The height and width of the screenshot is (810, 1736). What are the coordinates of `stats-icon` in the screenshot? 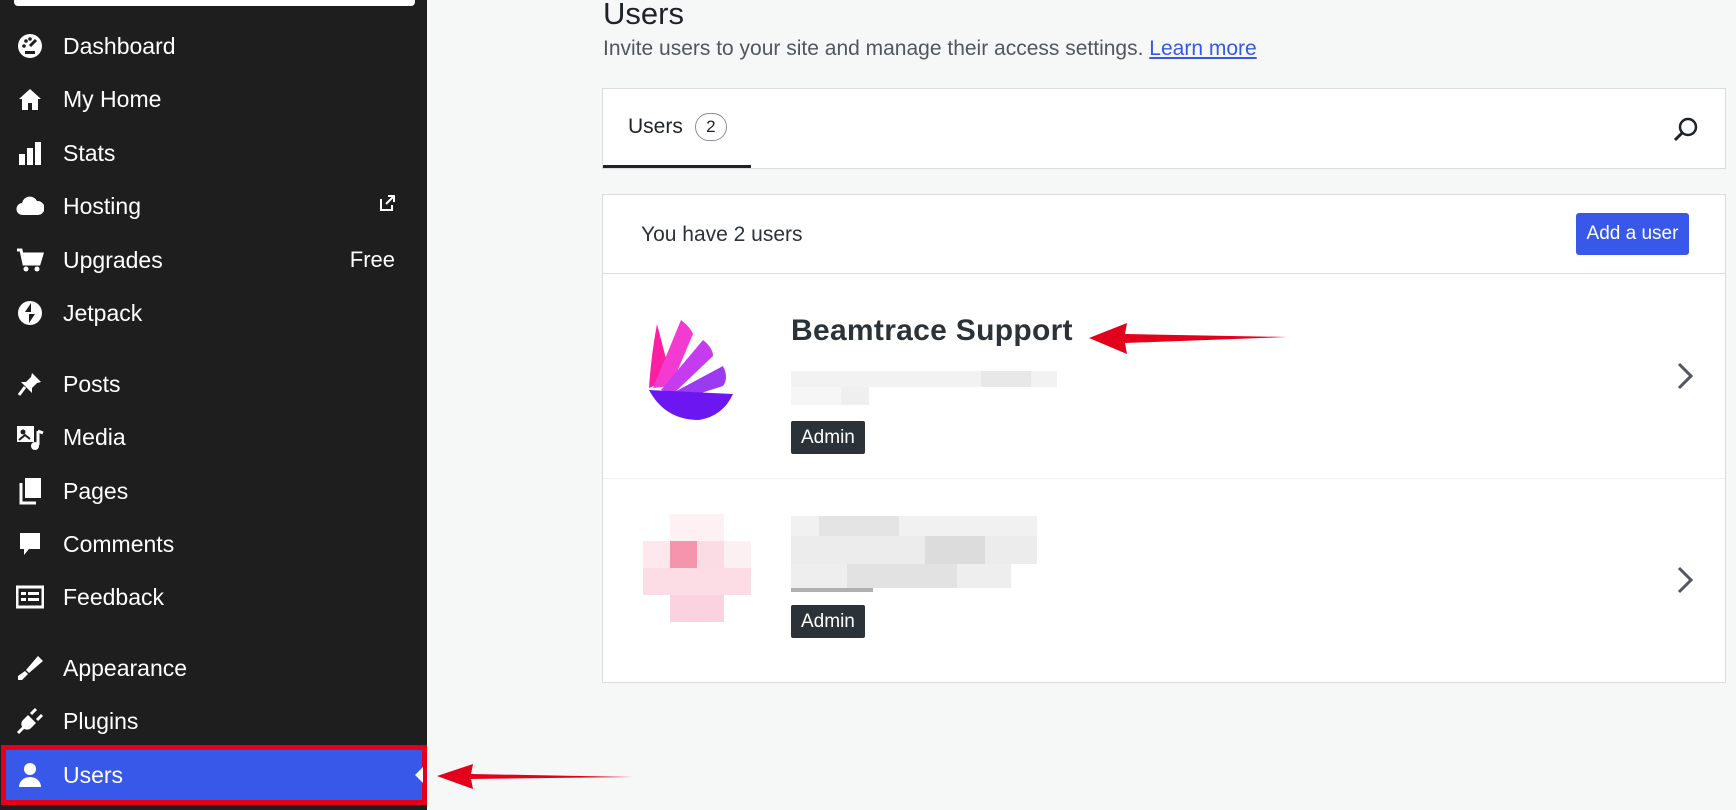 It's located at (30, 153).